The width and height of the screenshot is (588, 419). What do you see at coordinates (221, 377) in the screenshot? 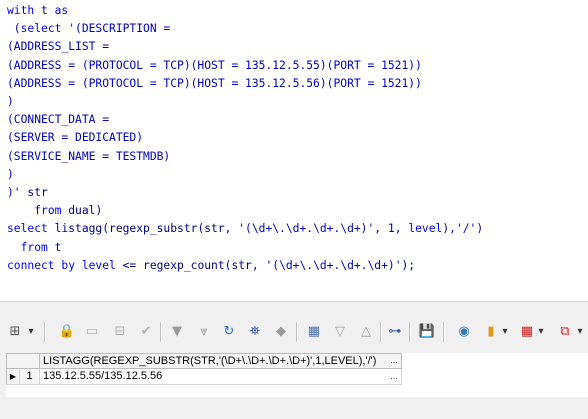
I see `result-cell: 135.12.5.55/135.12.5.56` at bounding box center [221, 377].